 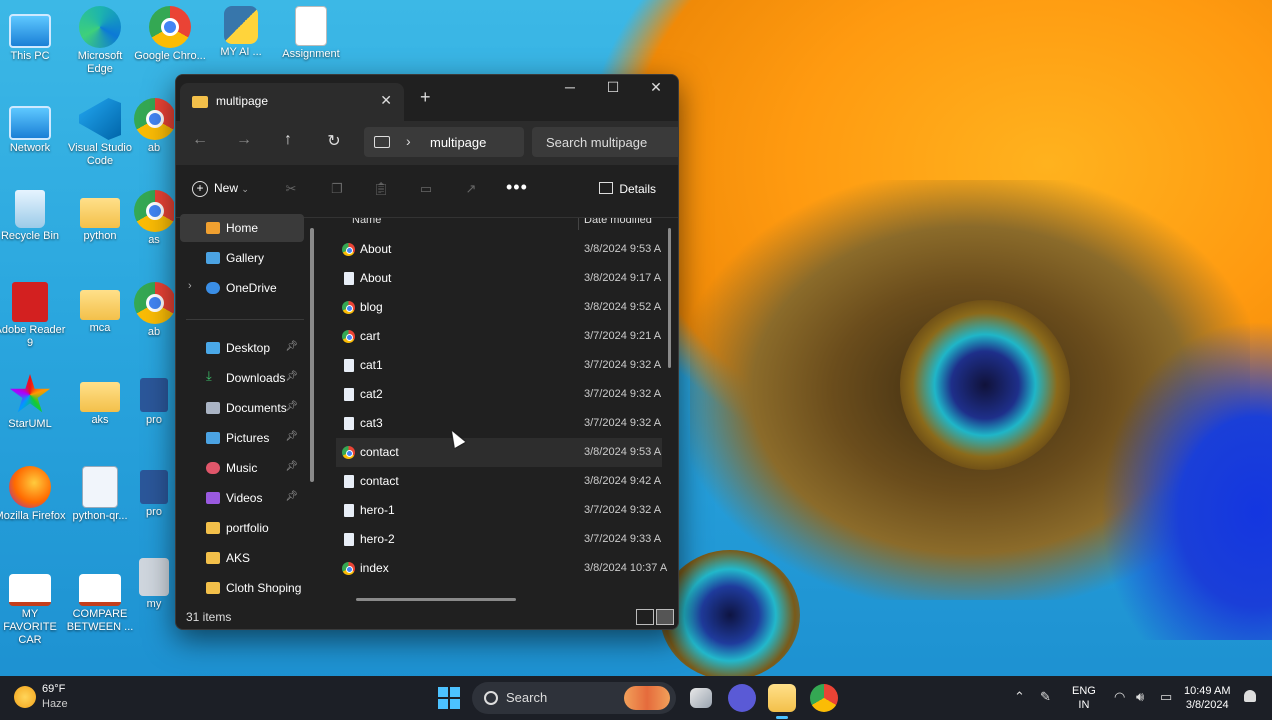 I want to click on desktop-icon-aks: aks, so click(x=100, y=400).